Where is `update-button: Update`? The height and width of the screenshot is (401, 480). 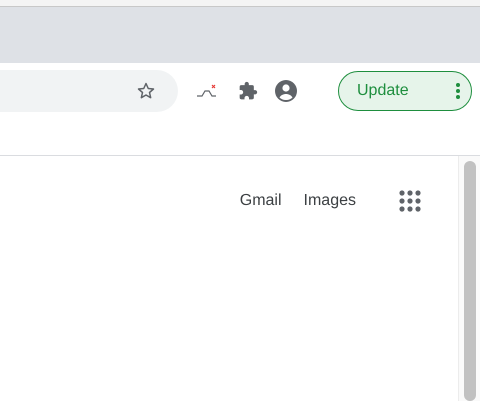 update-button: Update is located at coordinates (405, 91).